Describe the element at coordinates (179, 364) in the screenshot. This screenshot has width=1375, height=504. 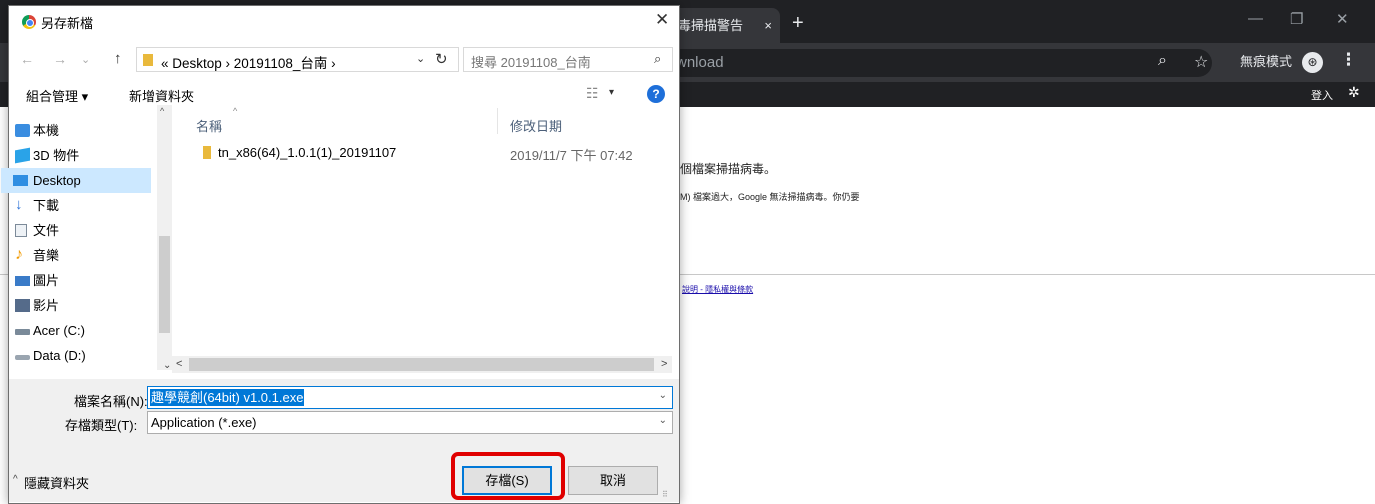
I see `scroll-left-icon: <` at that location.